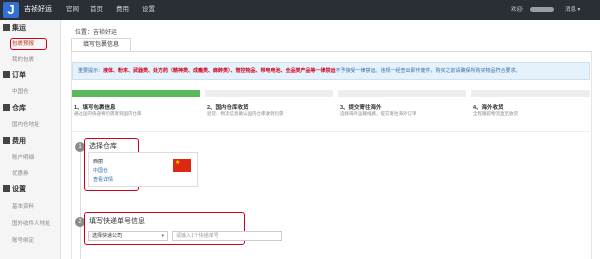 This screenshot has width=600, height=259. I want to click on step-description: 全程跟踪物流直至收货, so click(495, 113).